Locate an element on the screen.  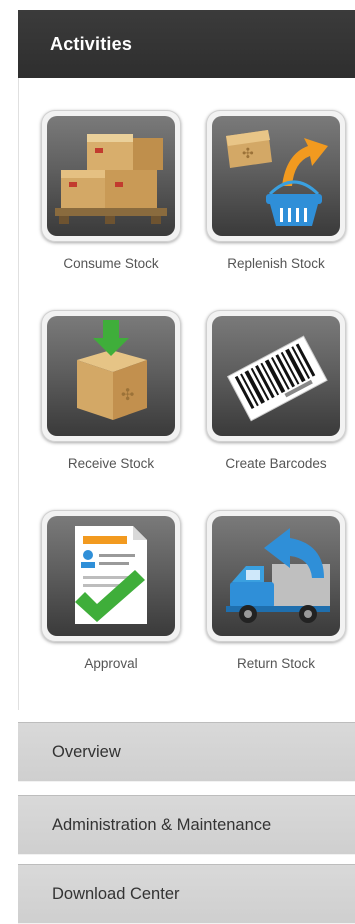
activities-header: Activities is located at coordinates (186, 47).